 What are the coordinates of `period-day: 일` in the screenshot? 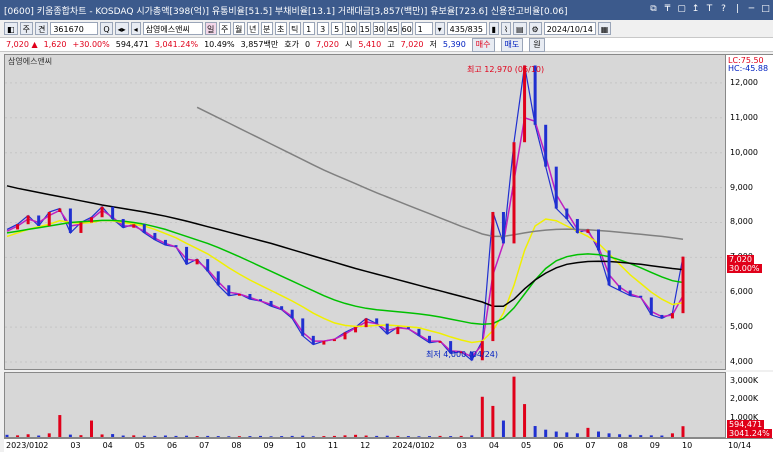 It's located at (210, 28).